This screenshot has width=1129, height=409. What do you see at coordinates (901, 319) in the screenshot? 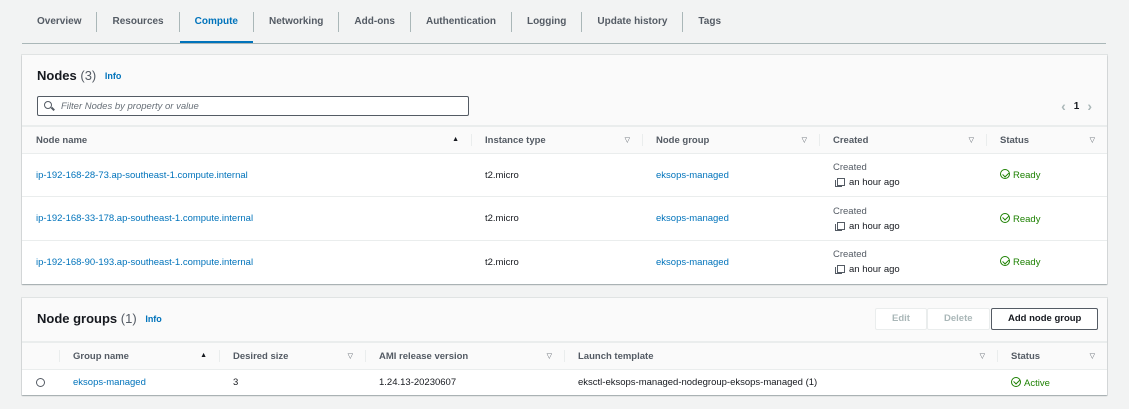
I see `edit-button: Edit` at bounding box center [901, 319].